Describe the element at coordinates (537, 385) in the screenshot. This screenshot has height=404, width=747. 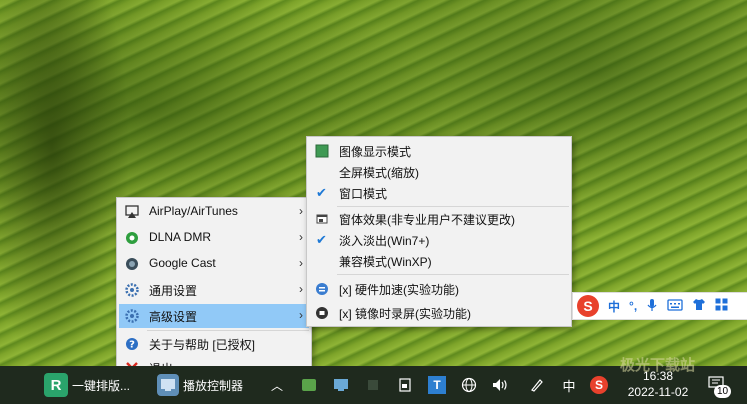
I see `pen-icon` at that location.